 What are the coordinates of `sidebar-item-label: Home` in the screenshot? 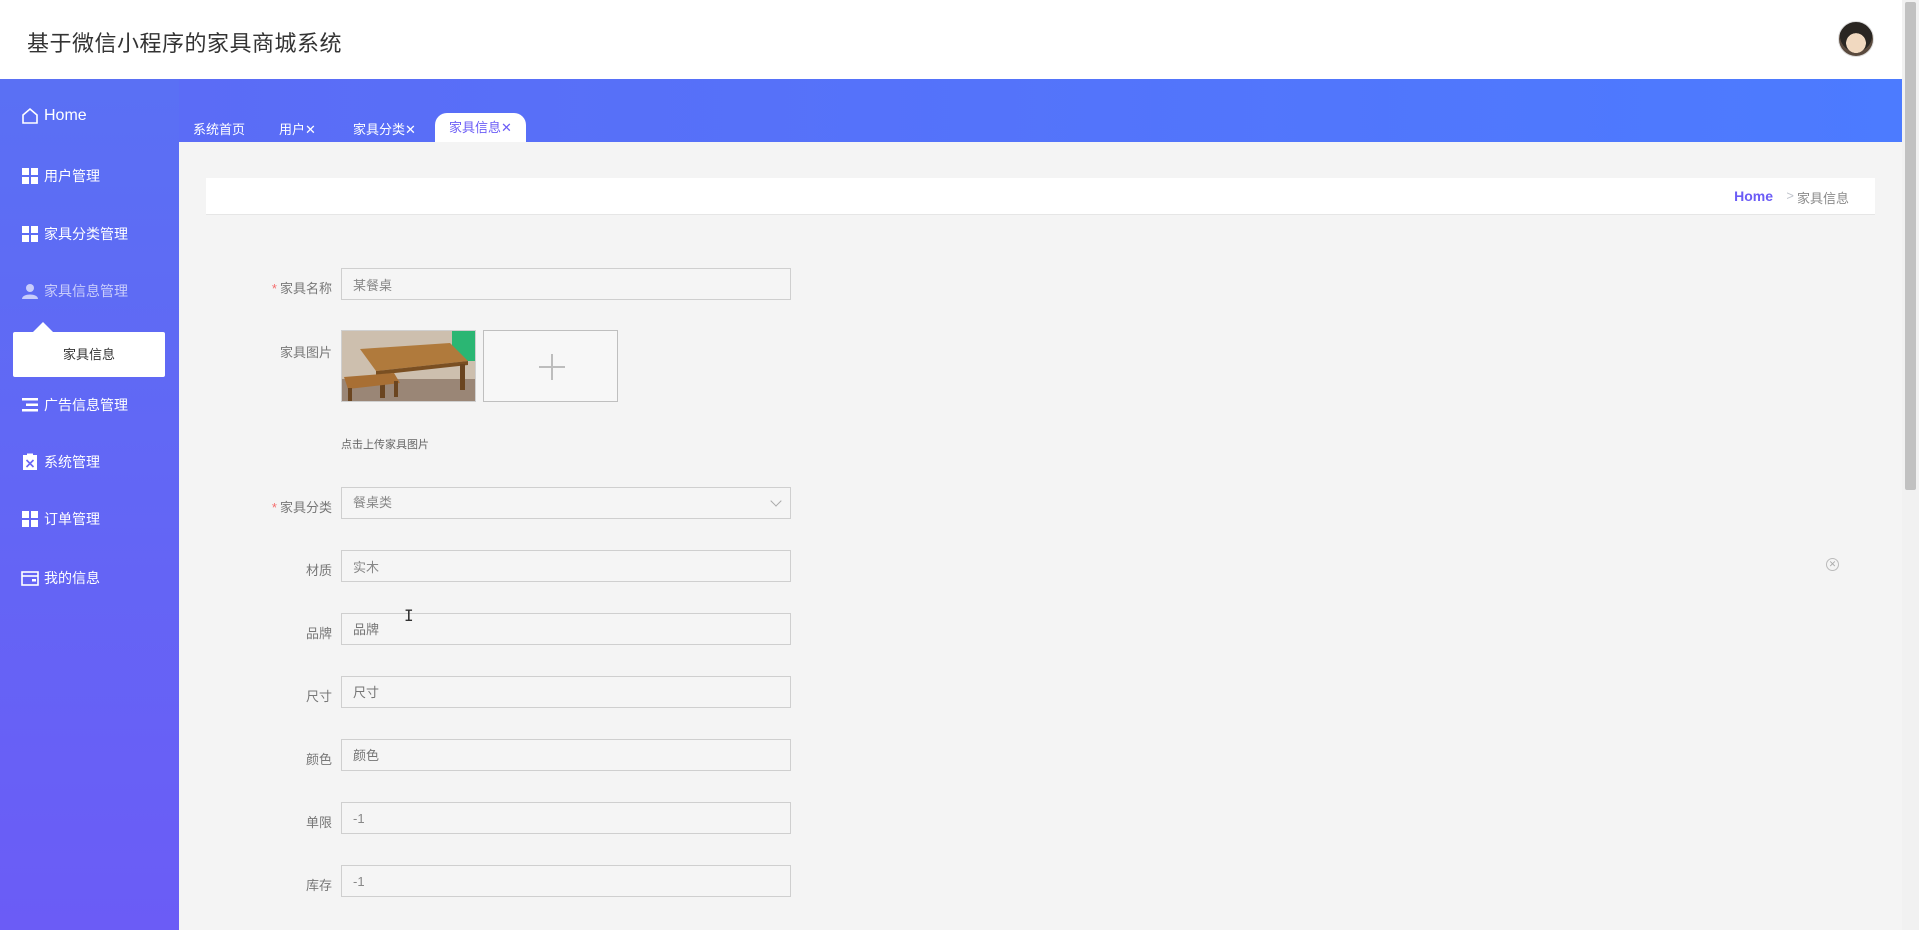 It's located at (65, 115).